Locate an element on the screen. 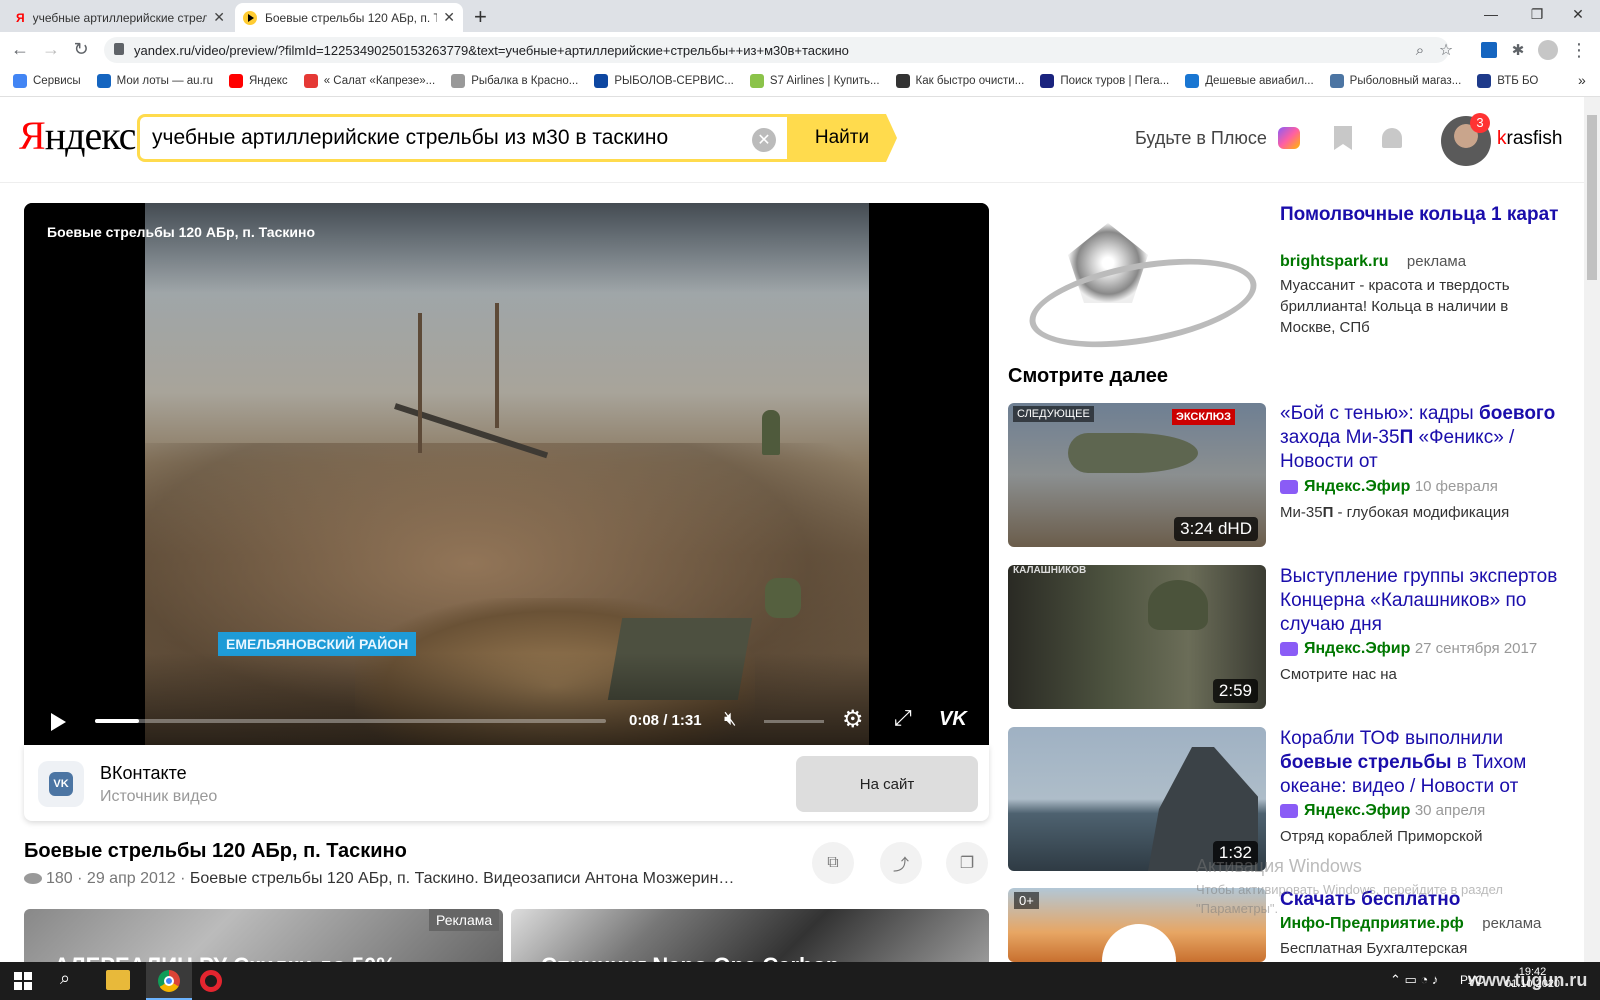  title-highlight: боевого is located at coordinates (1517, 413).